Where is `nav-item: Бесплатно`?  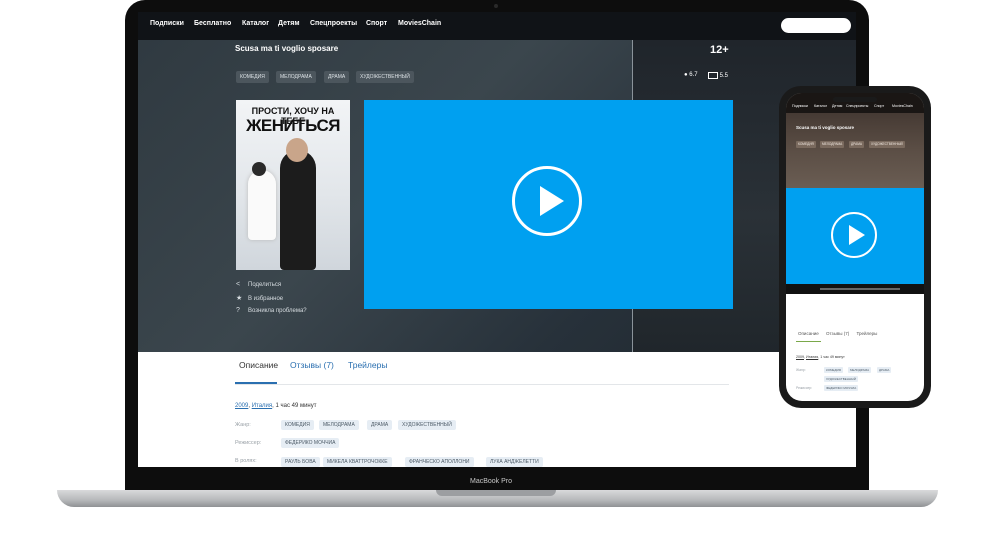 nav-item: Бесплатно is located at coordinates (212, 23).